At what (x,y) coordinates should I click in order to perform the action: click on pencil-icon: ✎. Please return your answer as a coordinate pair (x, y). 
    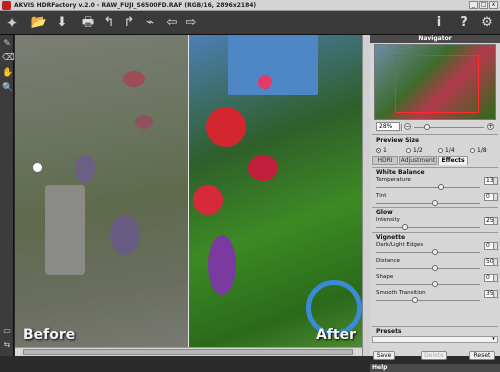
    Looking at the image, I should click on (7, 44).